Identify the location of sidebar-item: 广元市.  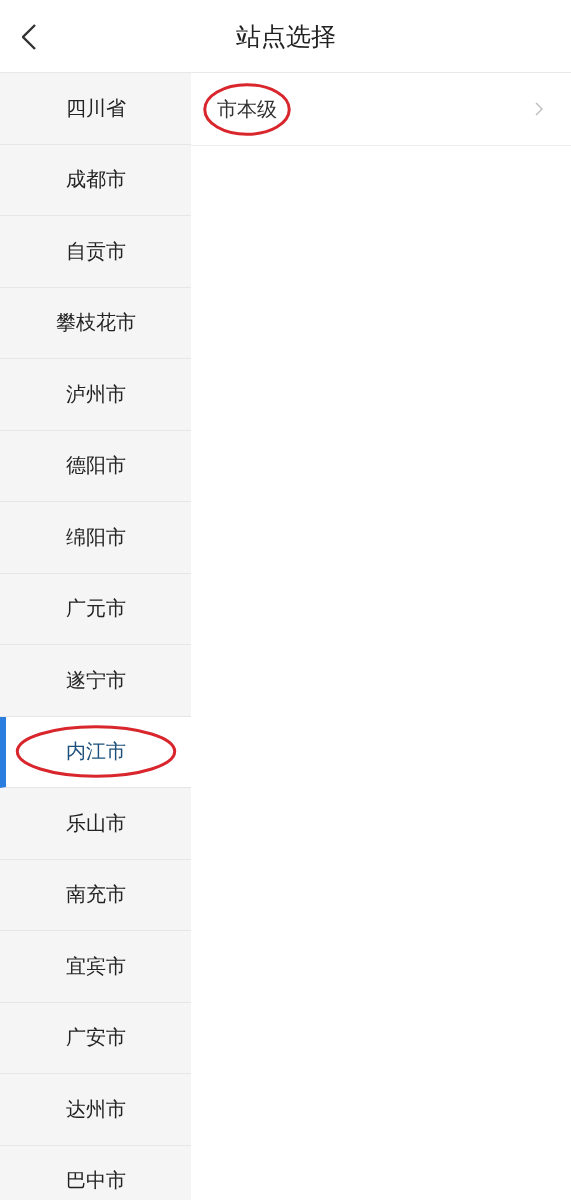
(95, 609).